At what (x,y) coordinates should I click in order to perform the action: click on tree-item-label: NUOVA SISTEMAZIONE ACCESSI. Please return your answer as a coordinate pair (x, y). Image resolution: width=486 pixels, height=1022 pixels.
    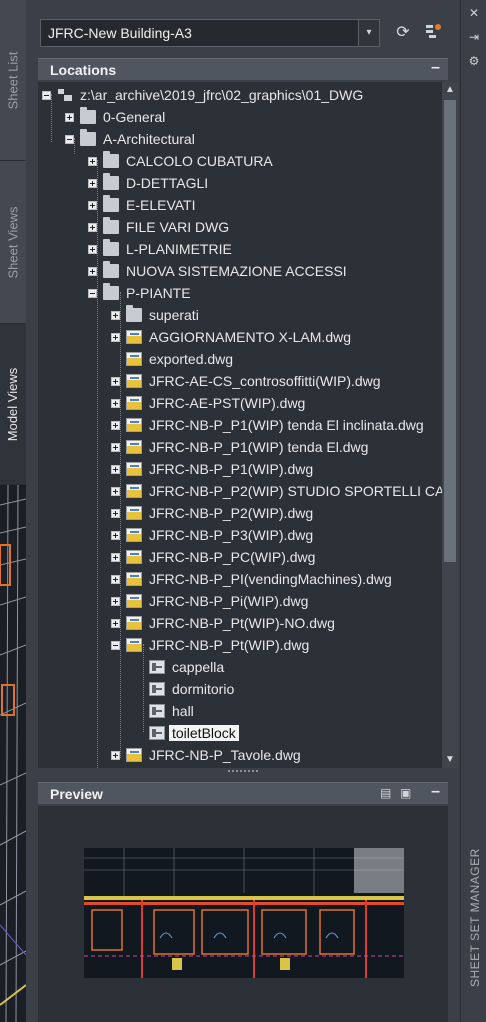
    Looking at the image, I should click on (236, 271).